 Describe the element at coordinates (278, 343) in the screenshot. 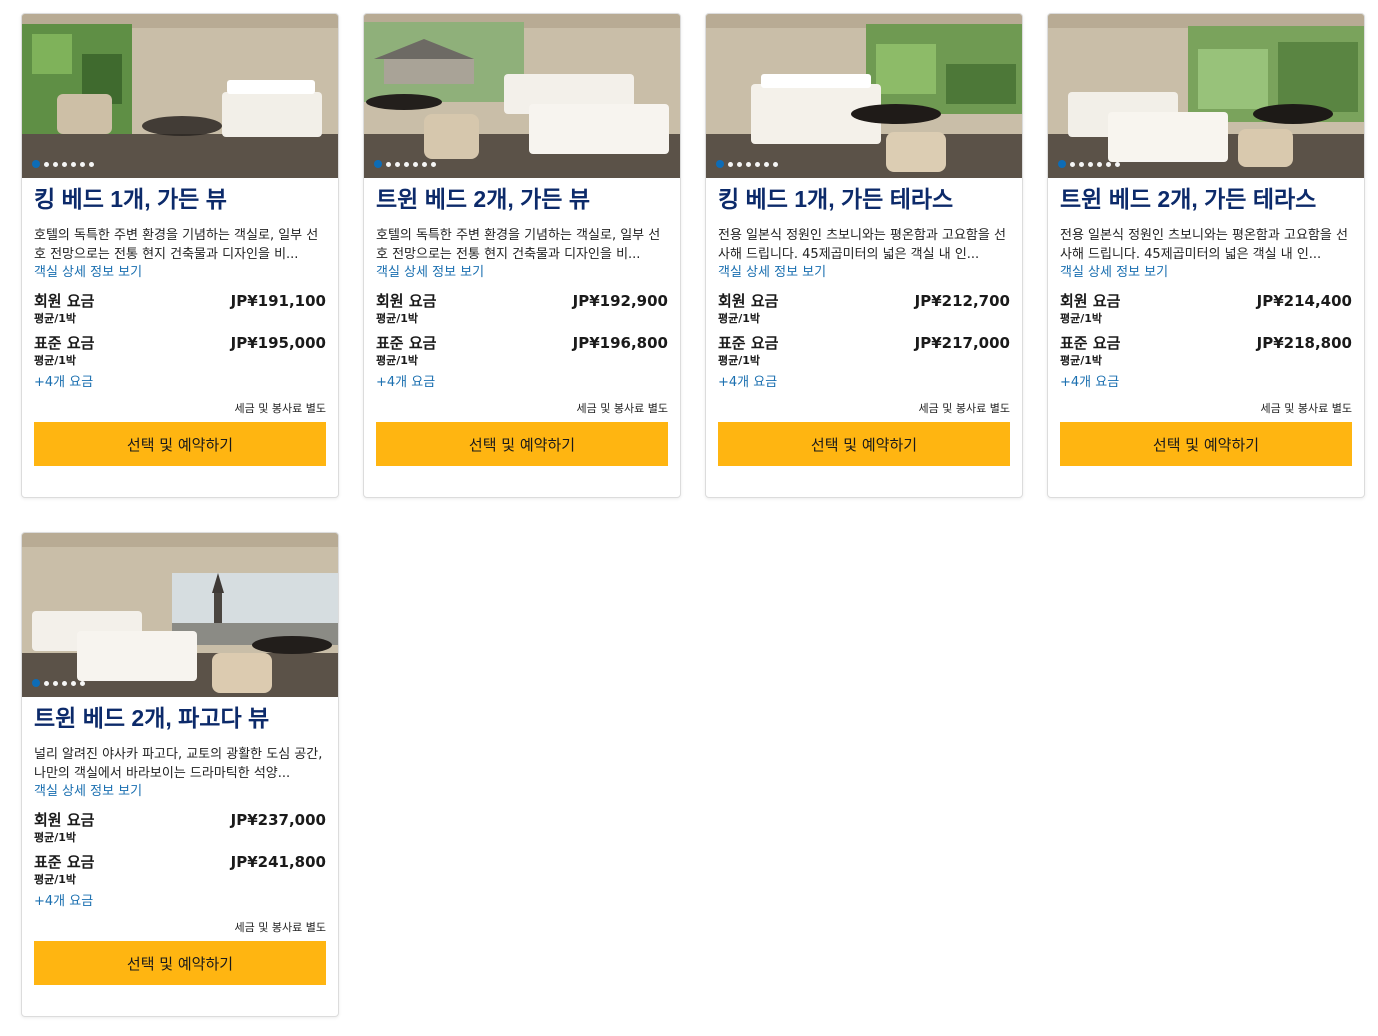

I see `standard-rate-price: JP¥195,000` at that location.